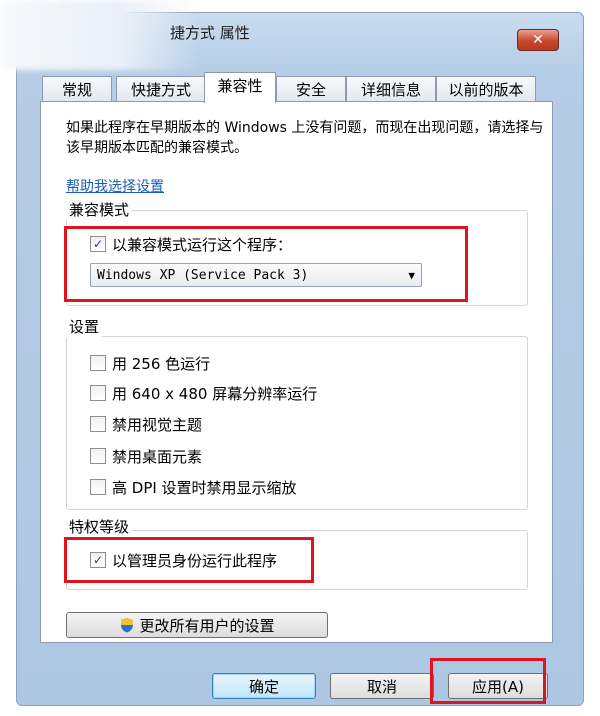  What do you see at coordinates (98, 455) in the screenshot?
I see `setting-disable-desktop-checkbox` at bounding box center [98, 455].